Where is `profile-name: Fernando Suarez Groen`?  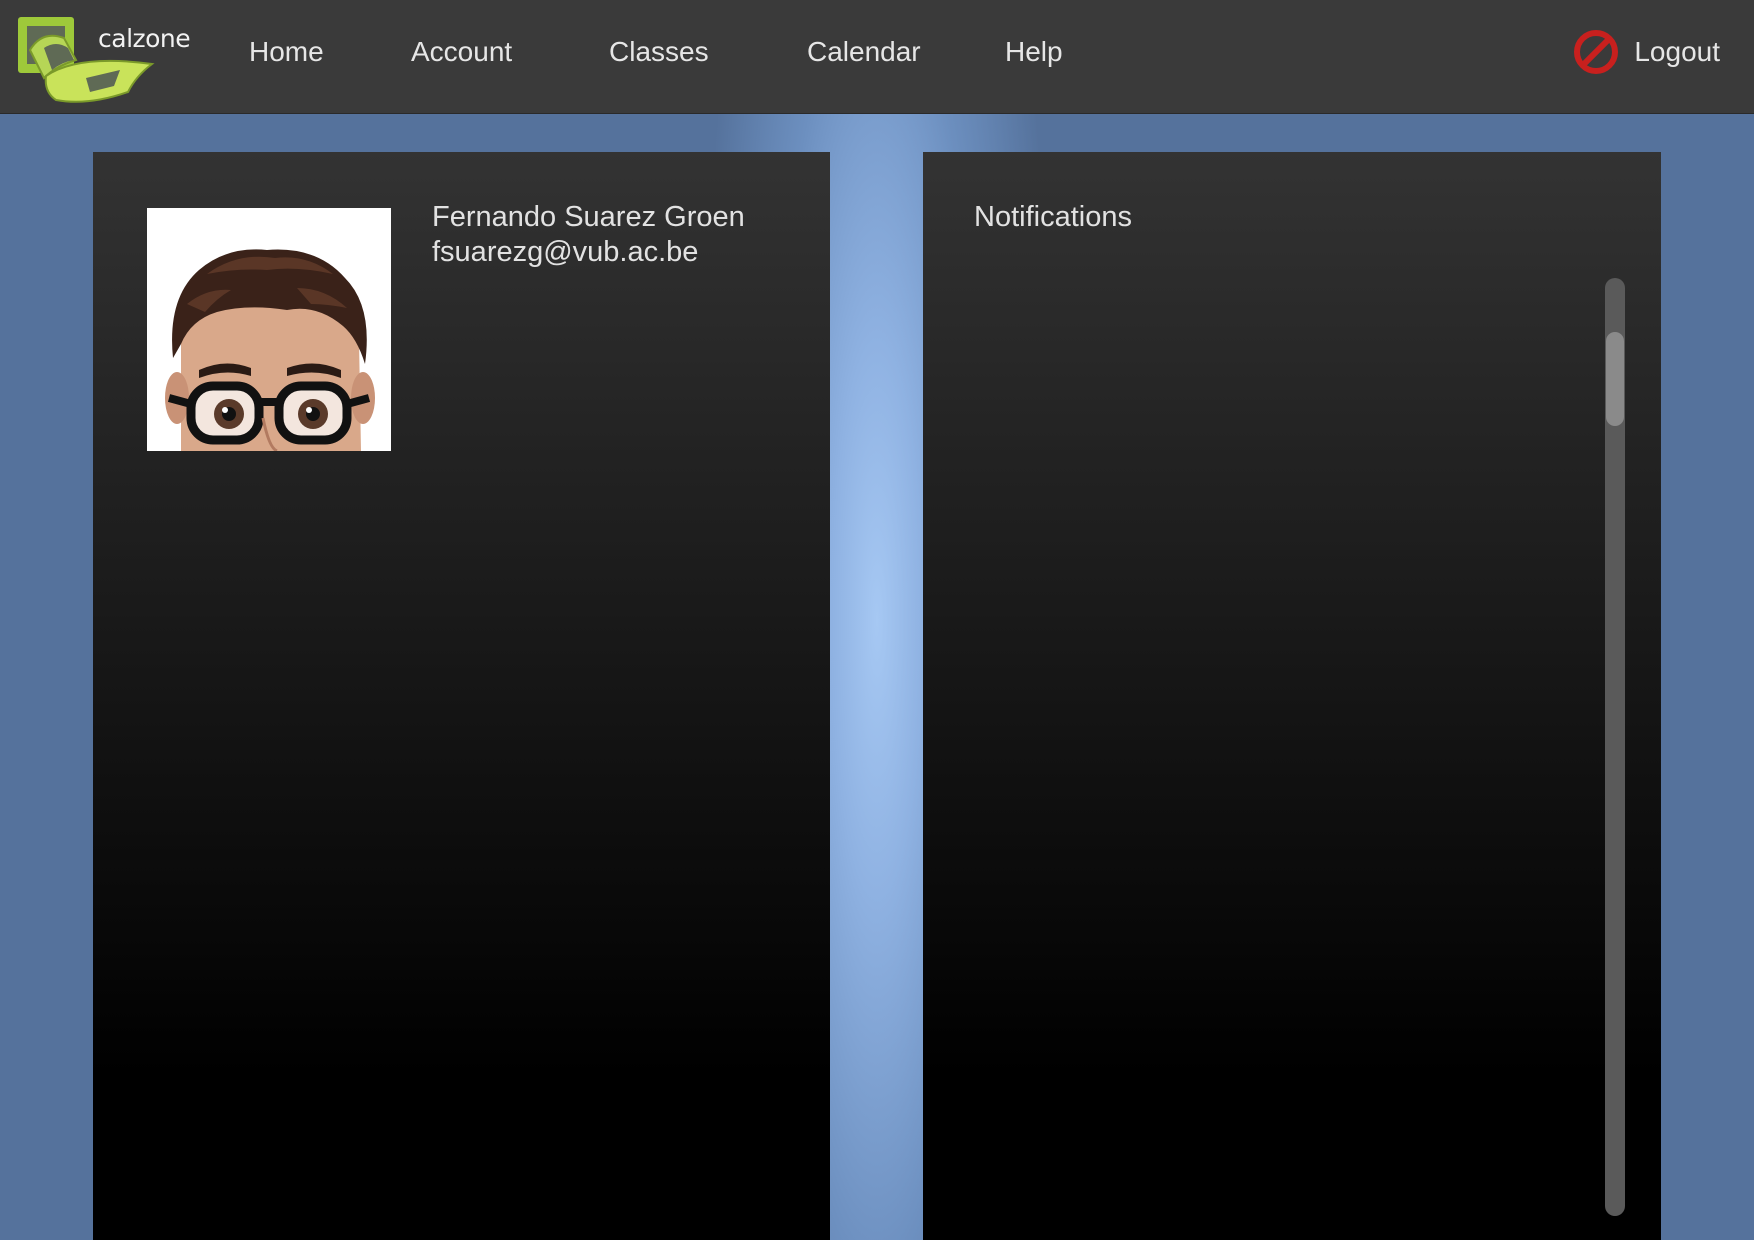 profile-name: Fernando Suarez Groen is located at coordinates (588, 217).